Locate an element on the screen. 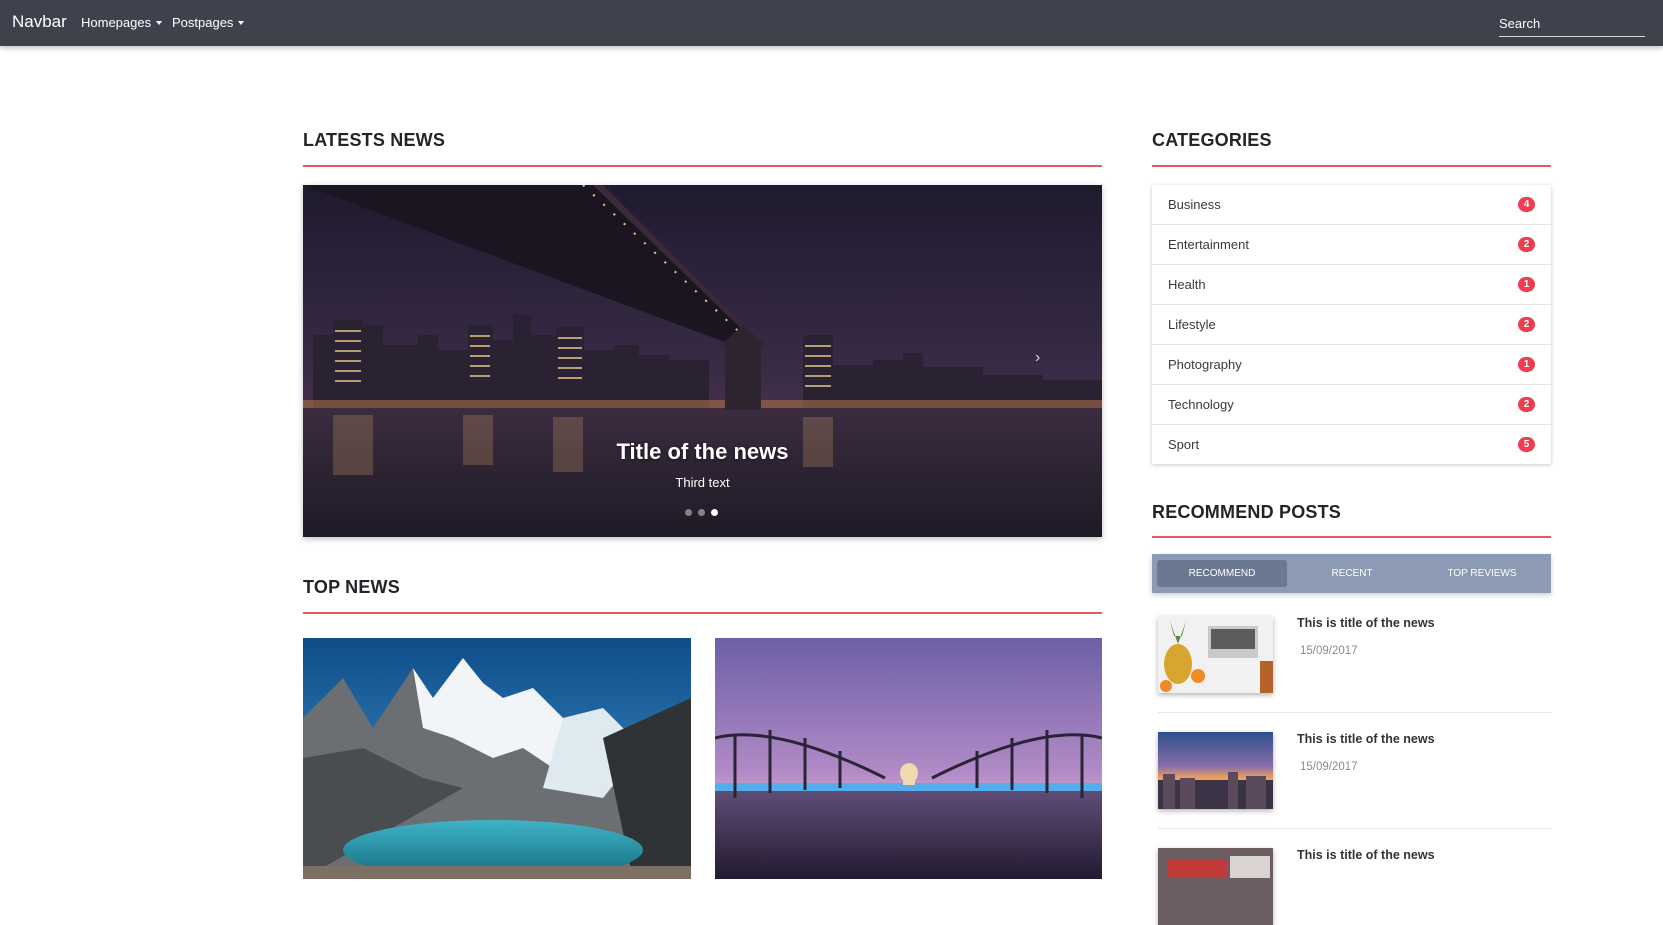 This screenshot has width=1663, height=925. top-news-card-mountain is located at coordinates (497, 758).